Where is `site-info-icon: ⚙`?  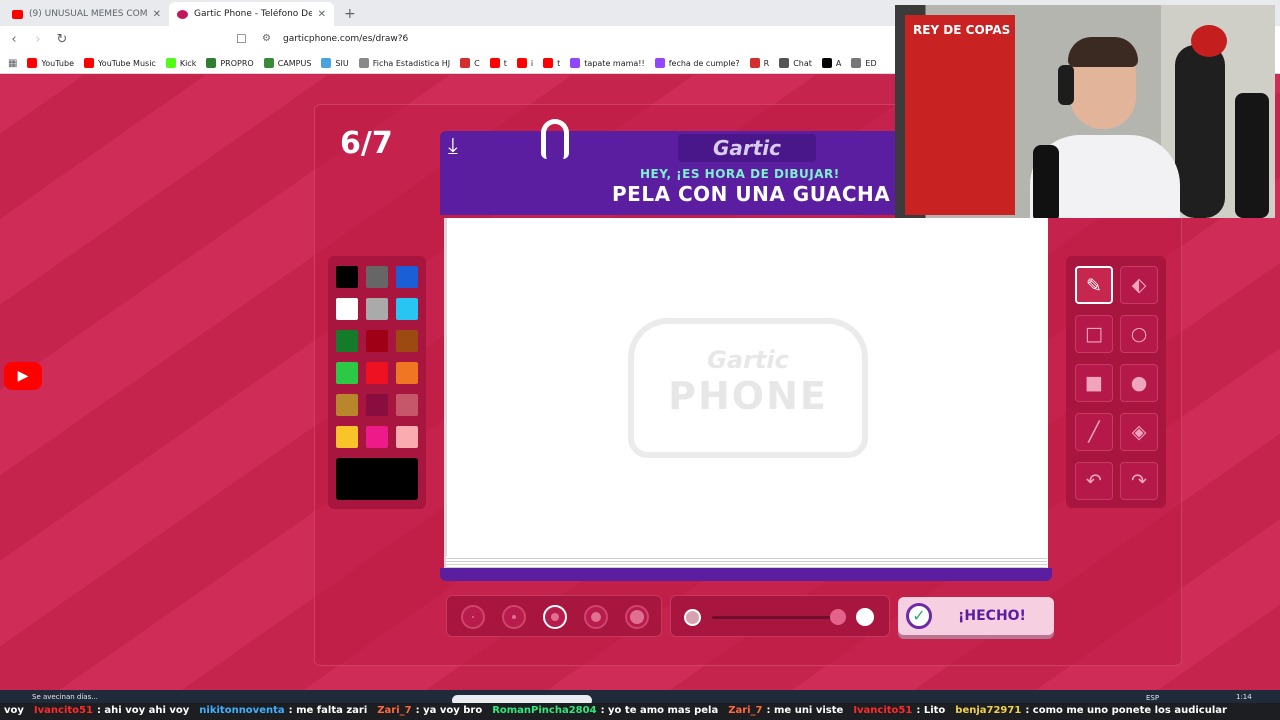
site-info-icon: ⚙ is located at coordinates (266, 38).